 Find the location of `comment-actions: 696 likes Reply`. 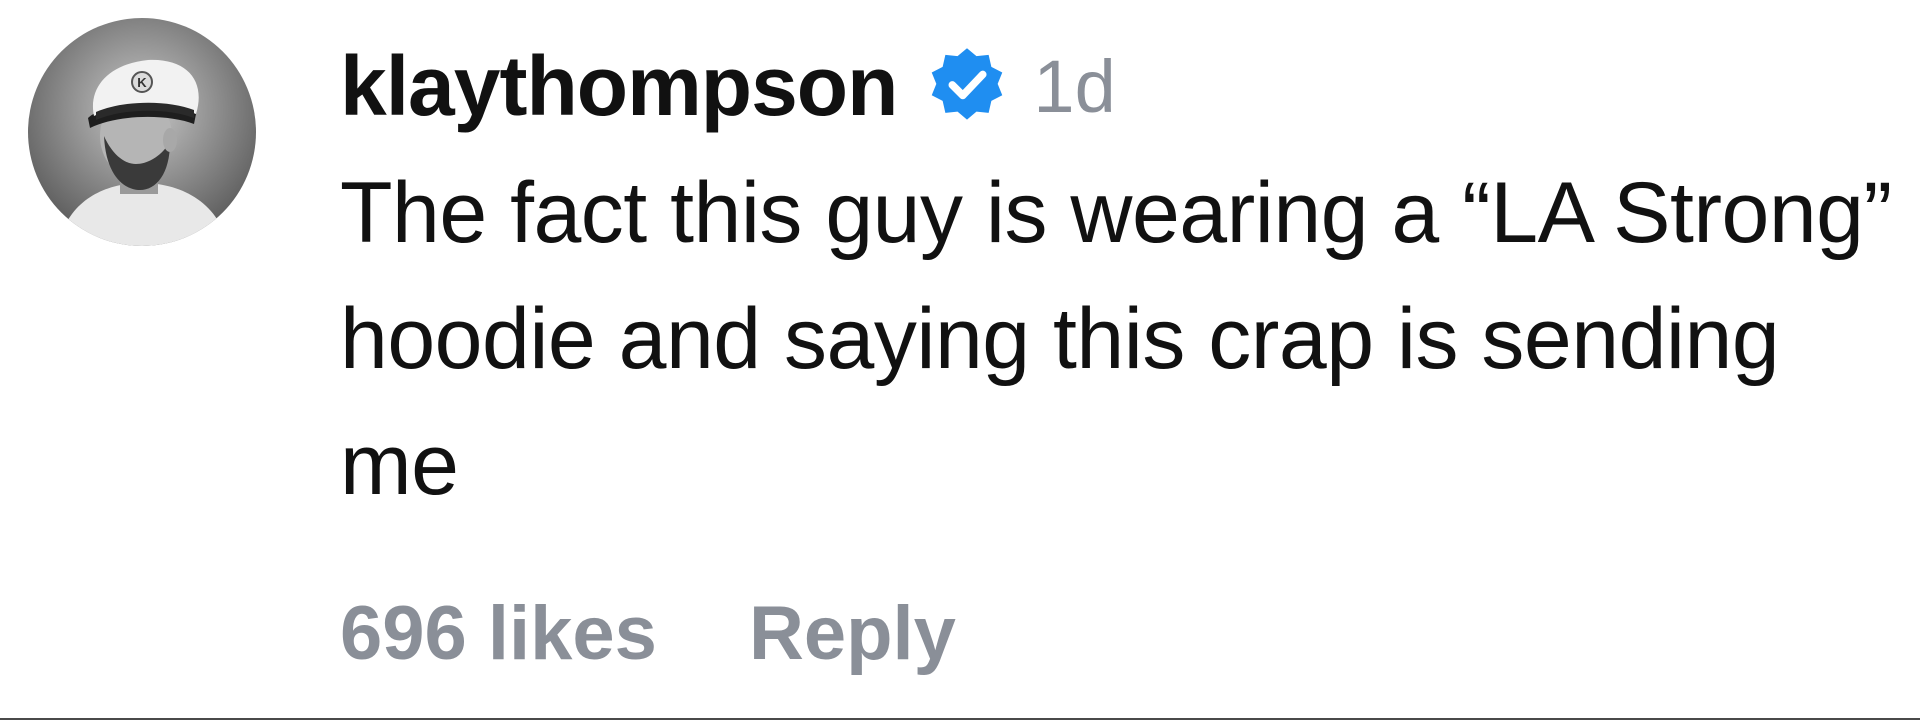

comment-actions: 696 likes Reply is located at coordinates (648, 633).